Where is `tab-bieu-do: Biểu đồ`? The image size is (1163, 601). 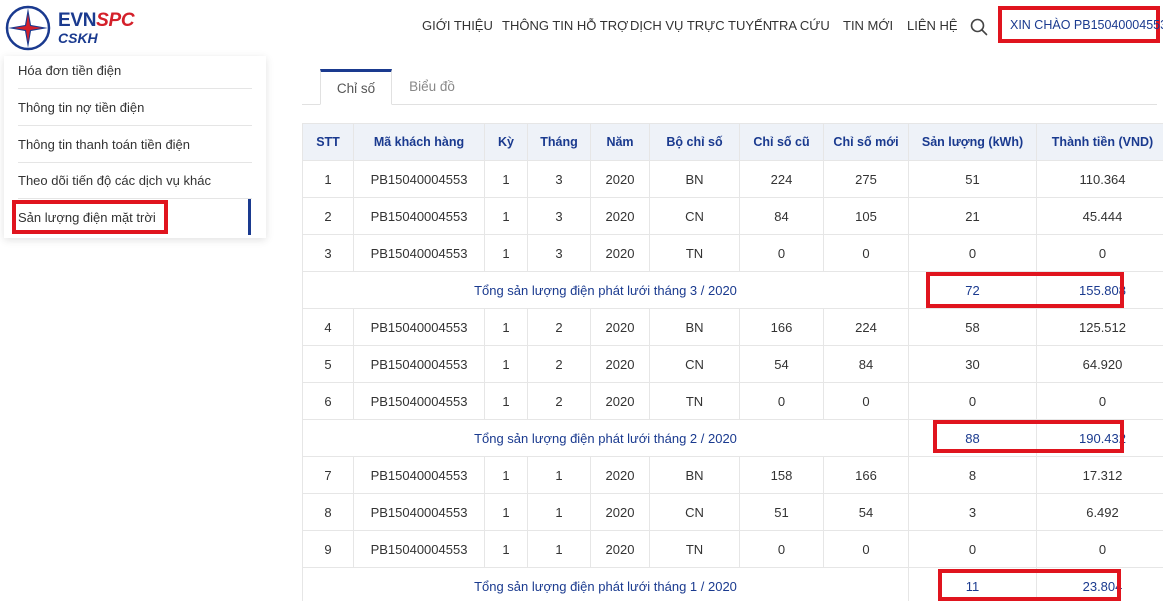
tab-bieu-do: Biểu đồ is located at coordinates (432, 87).